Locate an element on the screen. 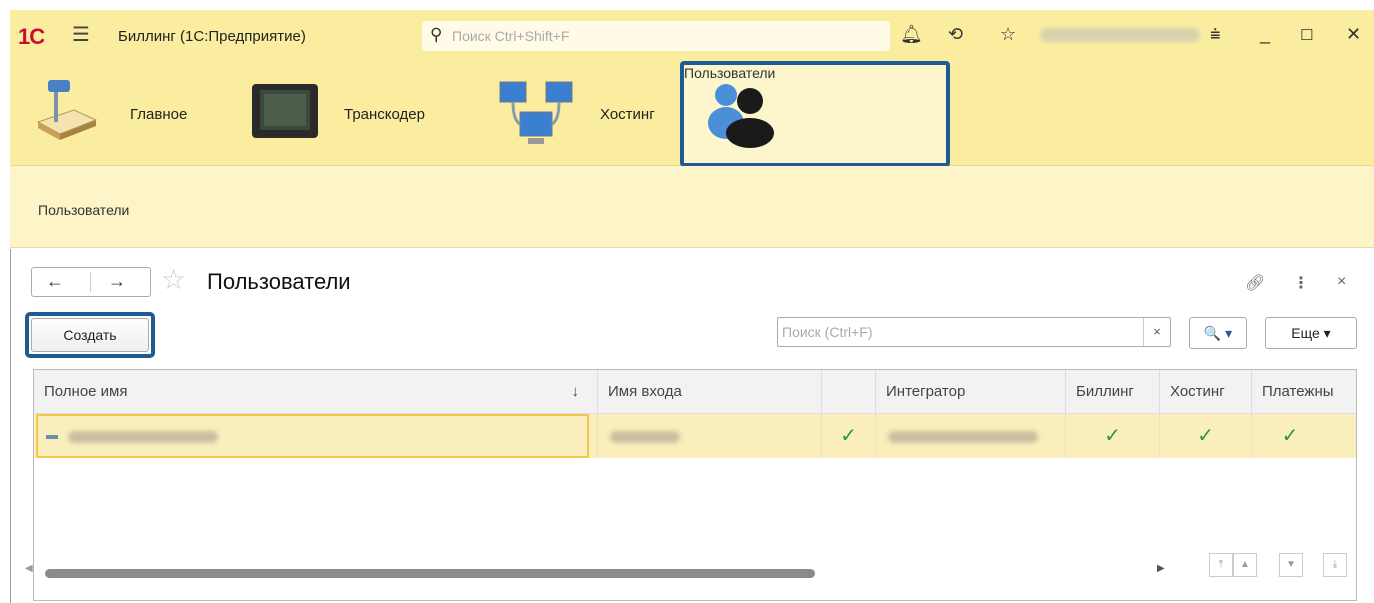 This screenshot has width=1374, height=603. create-button: Создать is located at coordinates (90, 335).